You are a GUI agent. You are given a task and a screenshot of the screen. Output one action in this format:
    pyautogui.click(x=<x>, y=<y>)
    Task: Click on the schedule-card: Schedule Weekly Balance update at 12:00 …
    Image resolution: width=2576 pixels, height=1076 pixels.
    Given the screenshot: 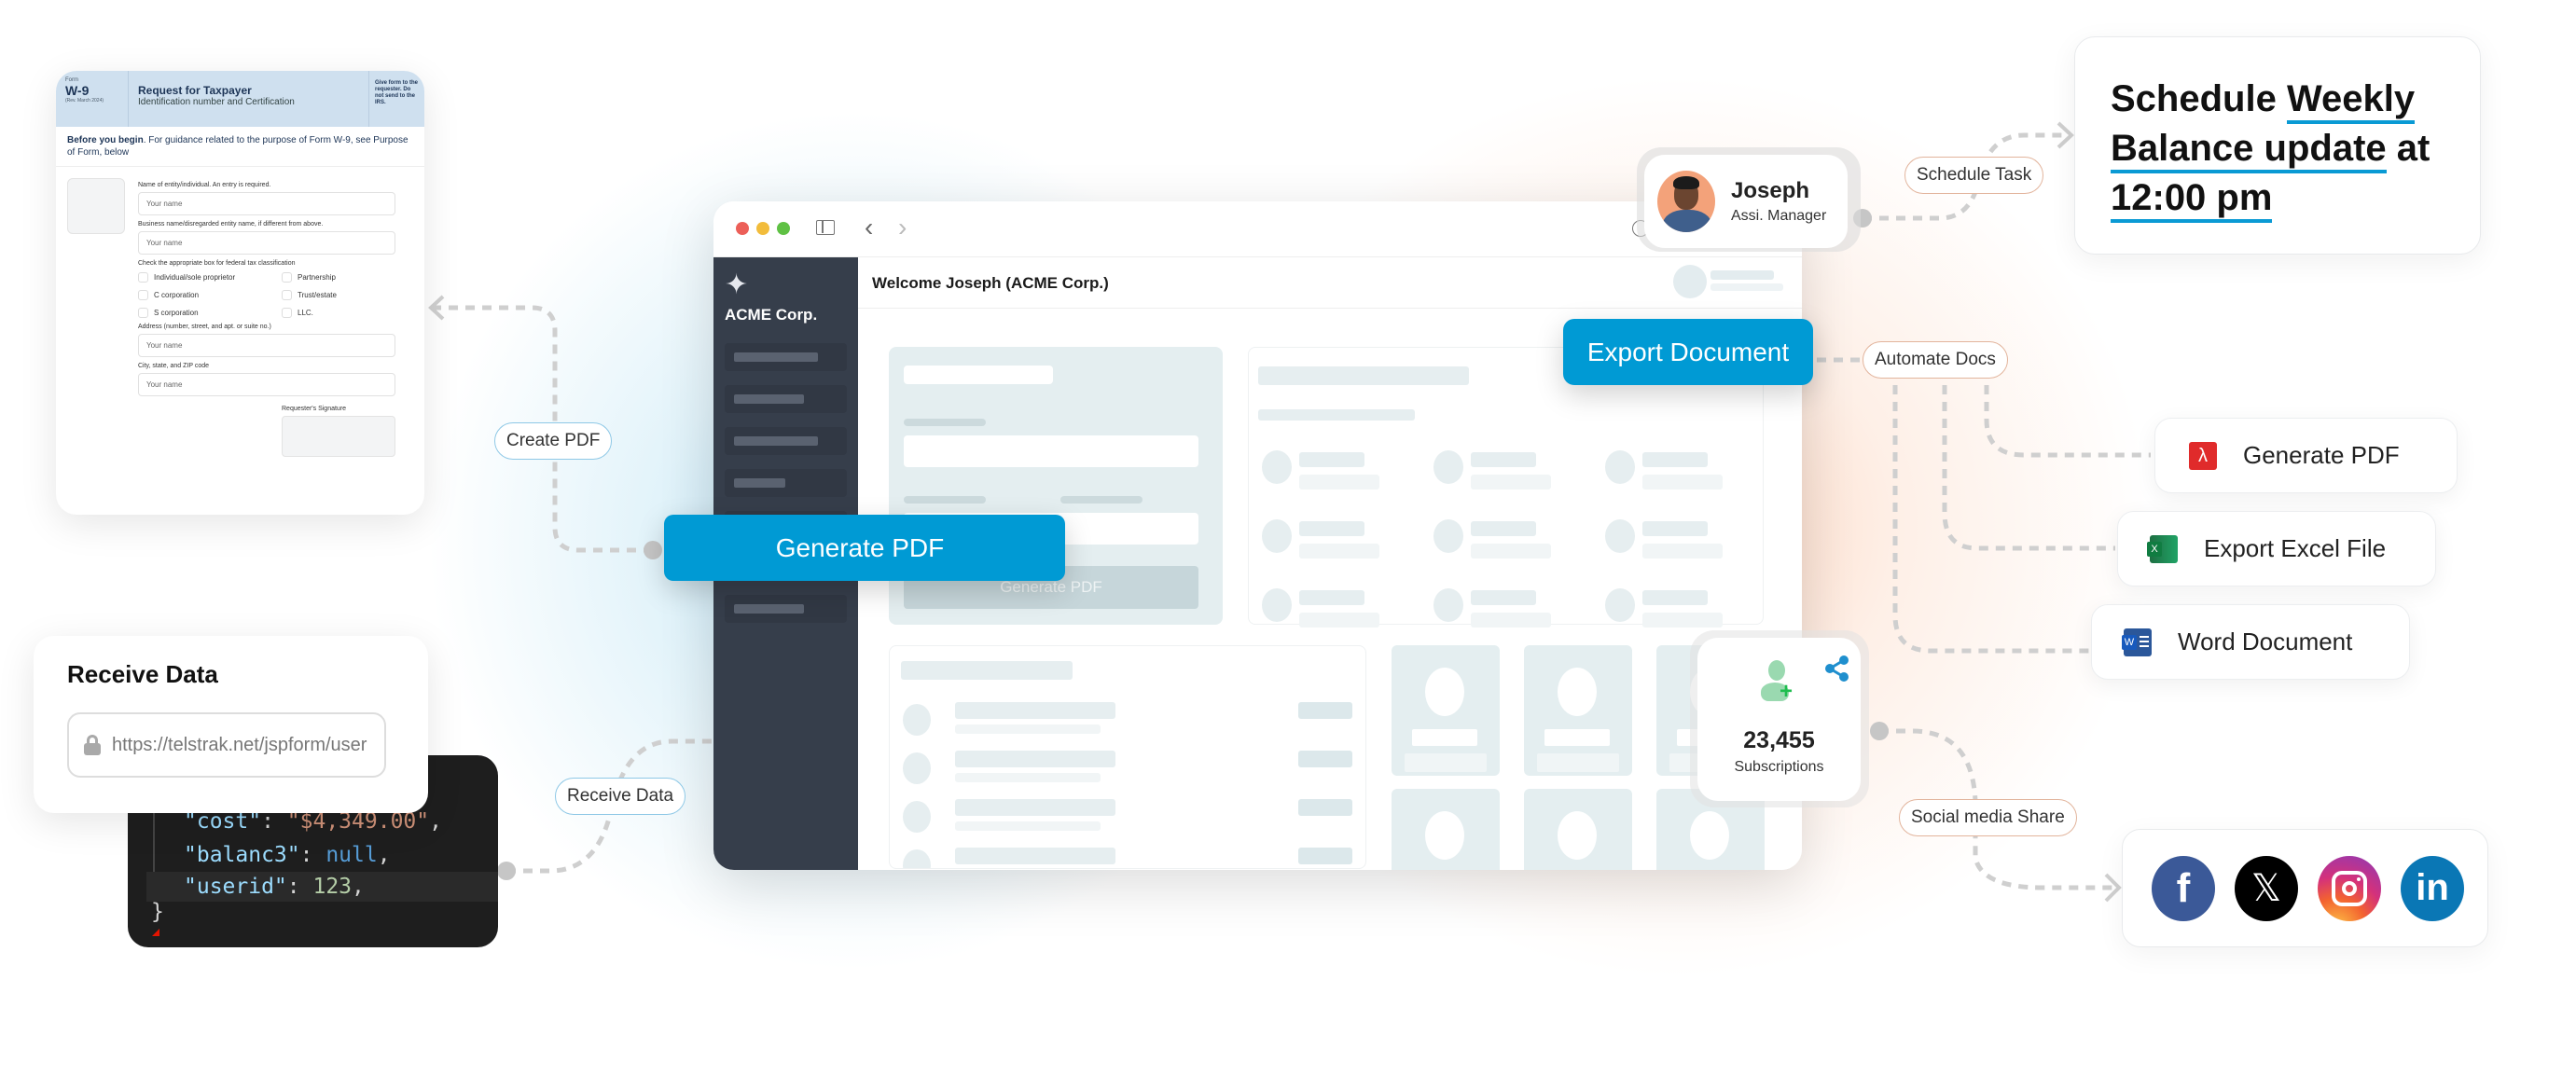 What is the action you would take?
    pyautogui.click(x=2277, y=146)
    